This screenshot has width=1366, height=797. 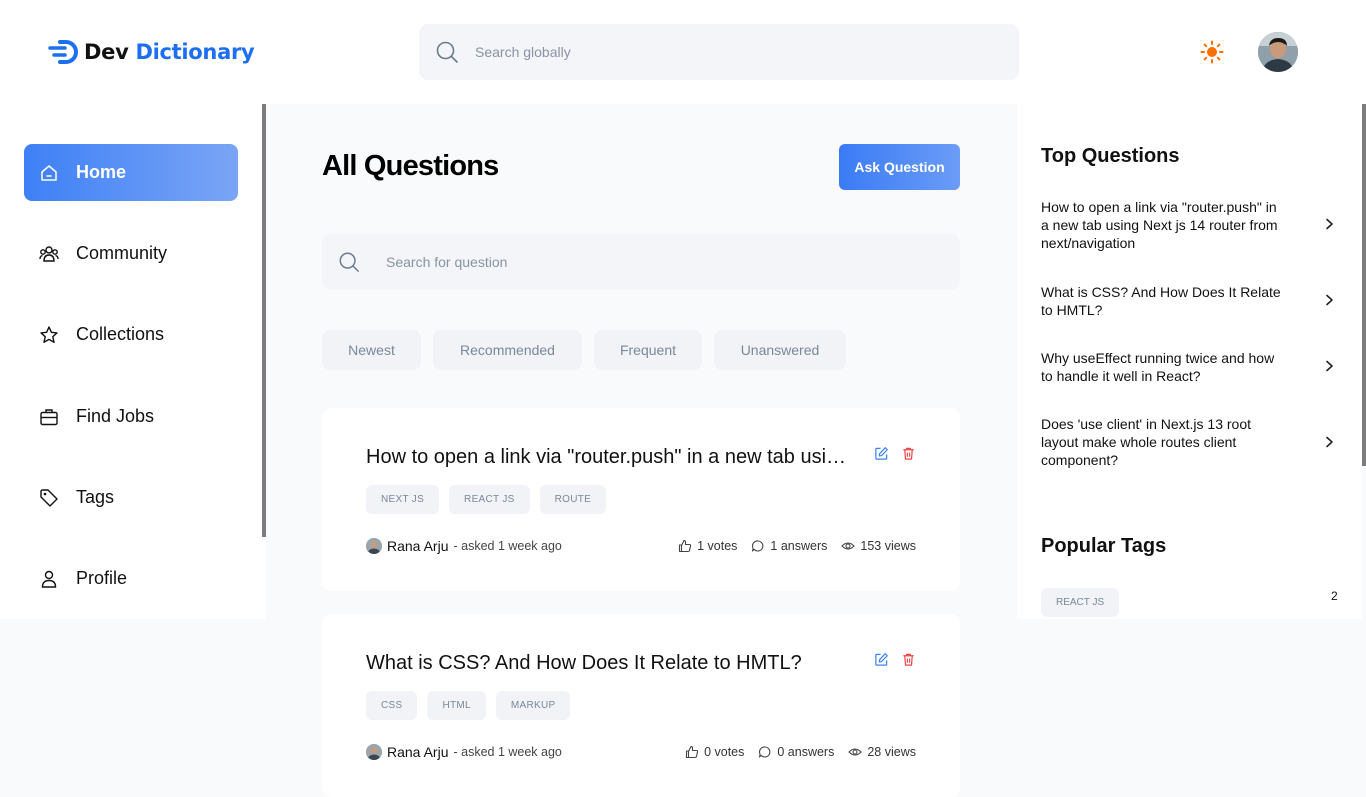 I want to click on filter-newest: Newest, so click(x=371, y=350).